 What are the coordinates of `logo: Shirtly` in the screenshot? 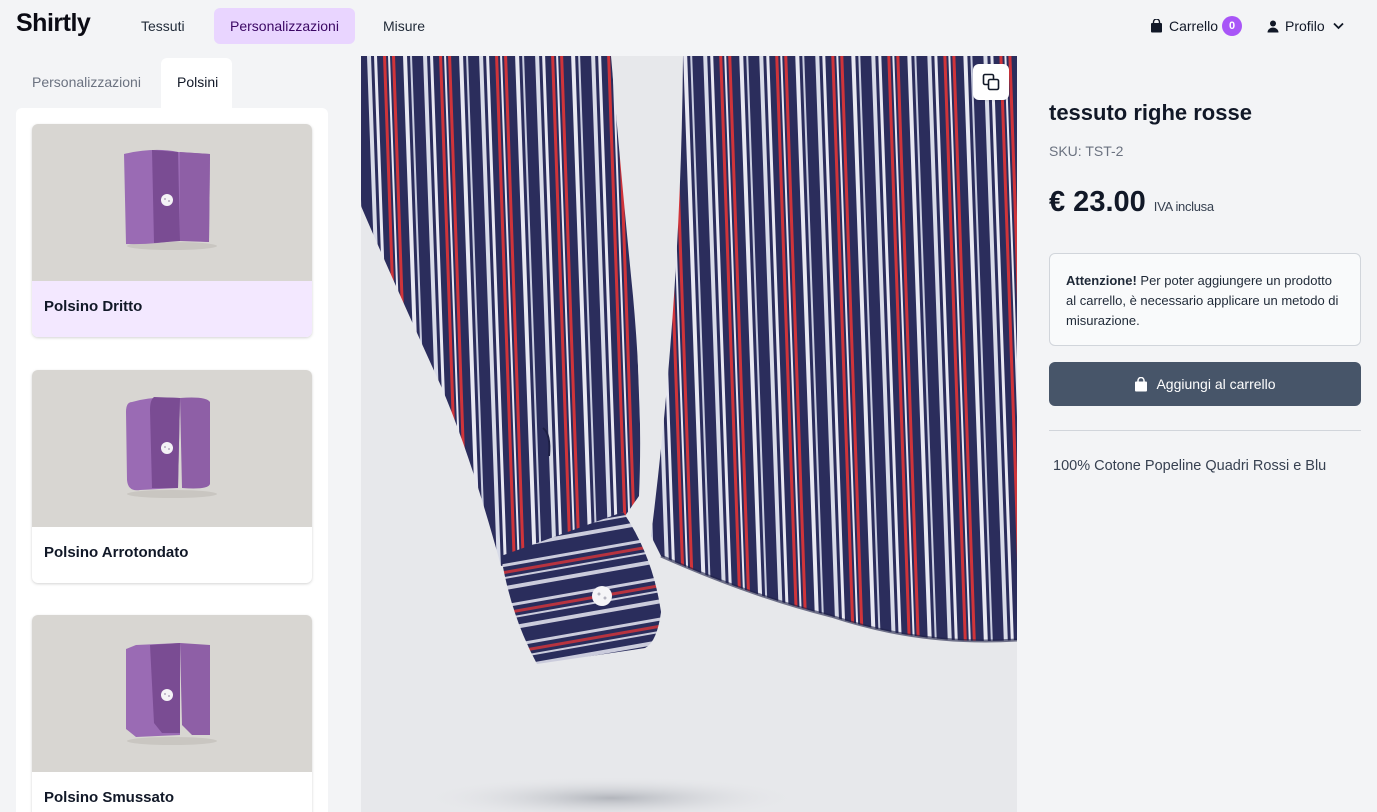 It's located at (53, 23).